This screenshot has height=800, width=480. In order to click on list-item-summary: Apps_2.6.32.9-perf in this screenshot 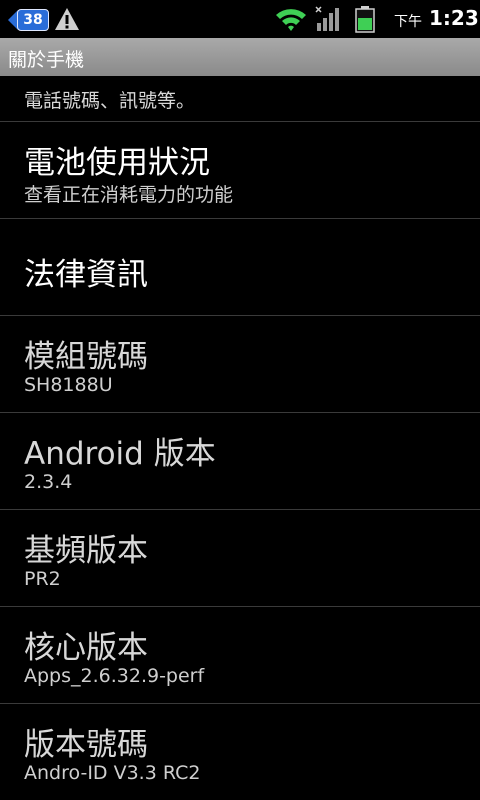, I will do `click(114, 676)`.